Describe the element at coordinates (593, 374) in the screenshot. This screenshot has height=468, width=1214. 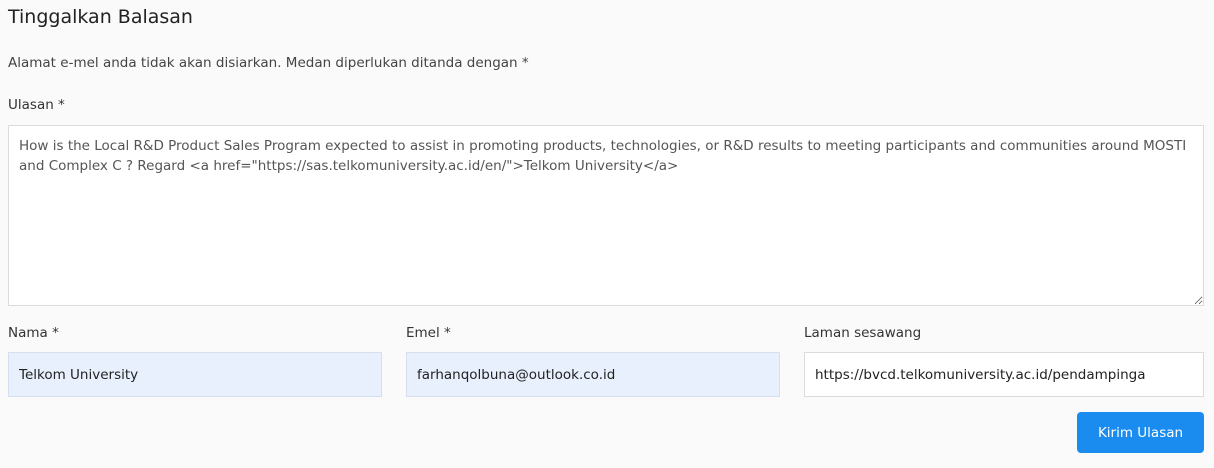
I see `email-input` at that location.